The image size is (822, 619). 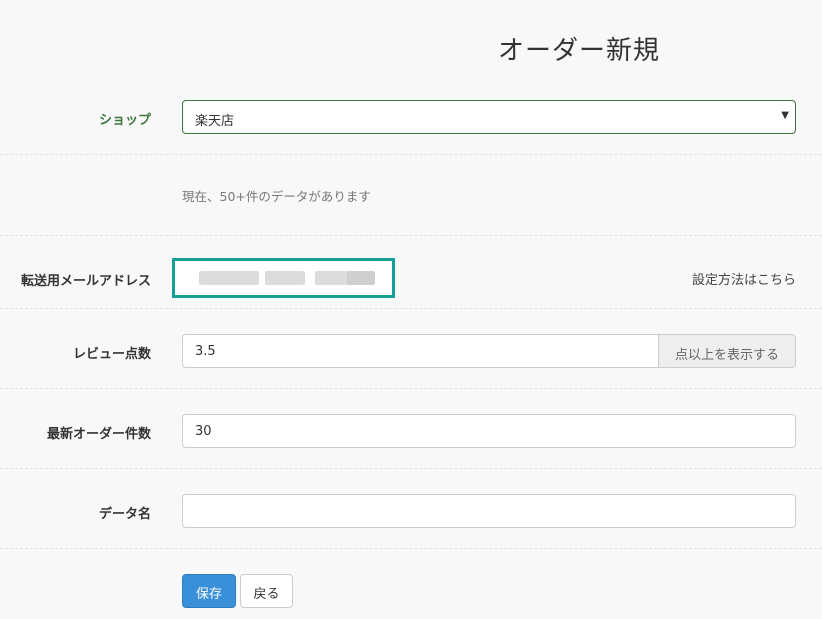 What do you see at coordinates (420, 351) in the screenshot?
I see `review-score-input: 3.5` at bounding box center [420, 351].